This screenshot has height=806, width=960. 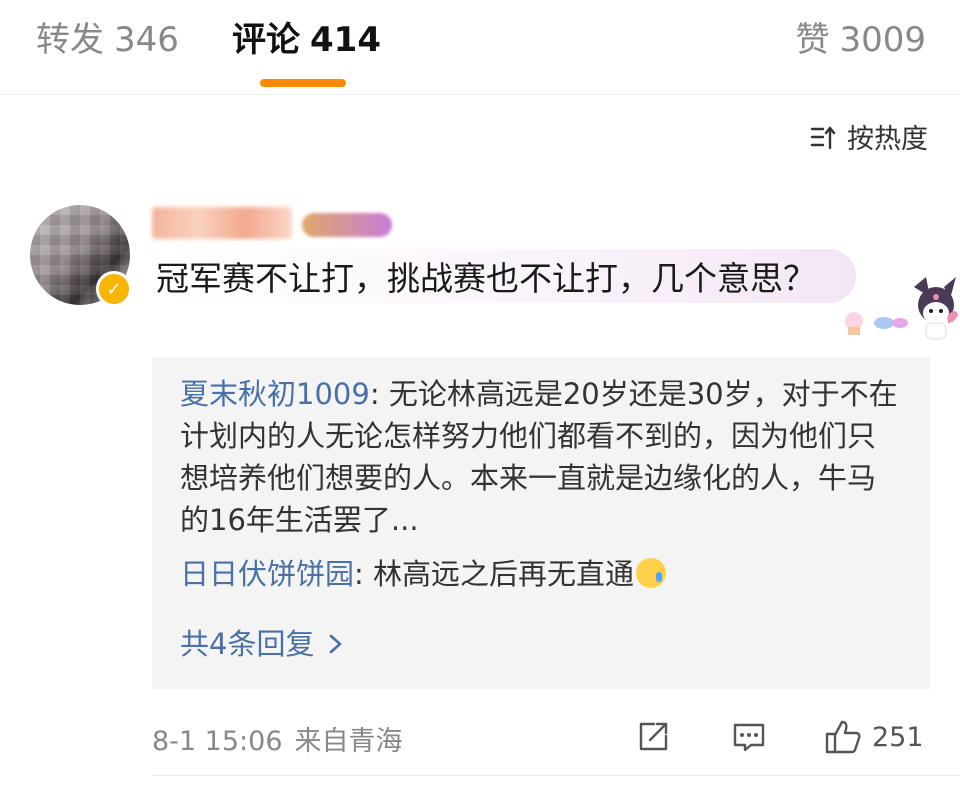 What do you see at coordinates (556, 775) in the screenshot?
I see `comment-divider` at bounding box center [556, 775].